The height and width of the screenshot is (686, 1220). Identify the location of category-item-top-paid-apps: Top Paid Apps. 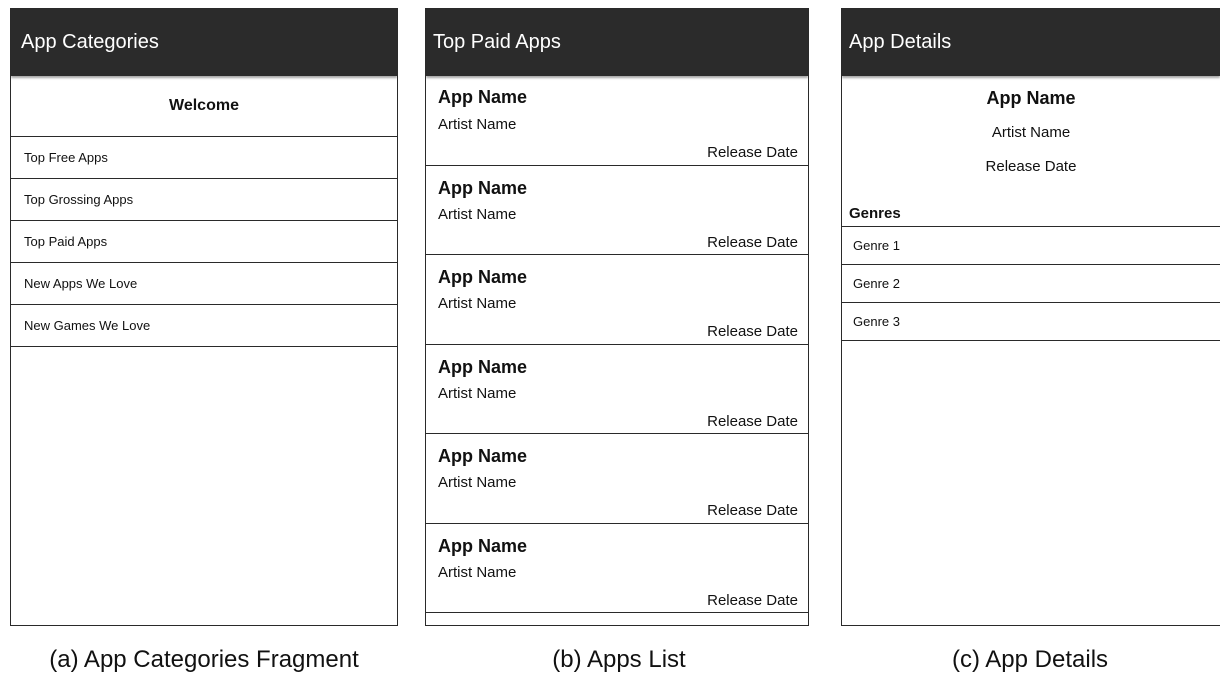
(204, 242).